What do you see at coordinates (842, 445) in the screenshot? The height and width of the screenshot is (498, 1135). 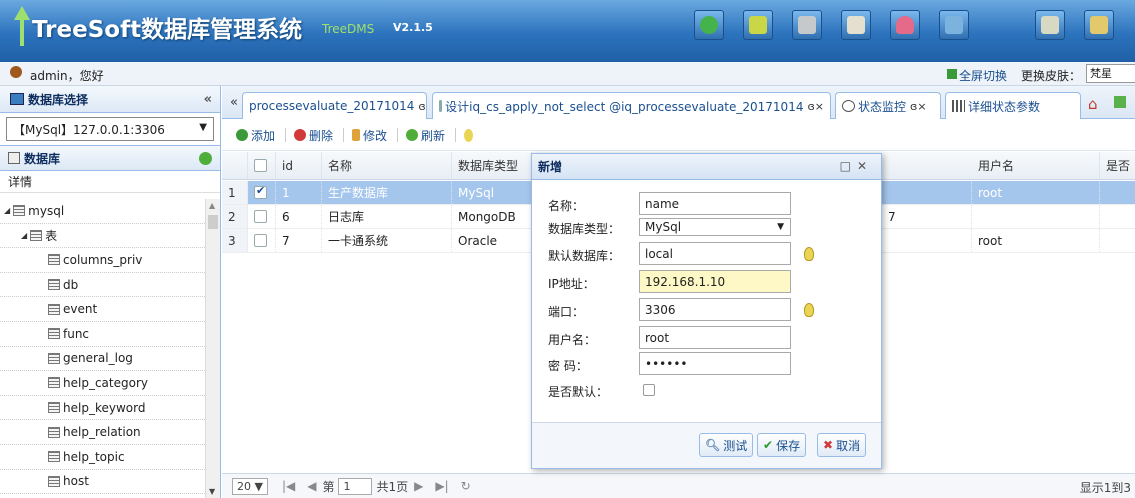 I see `cancel-button: ✖ 取消` at bounding box center [842, 445].